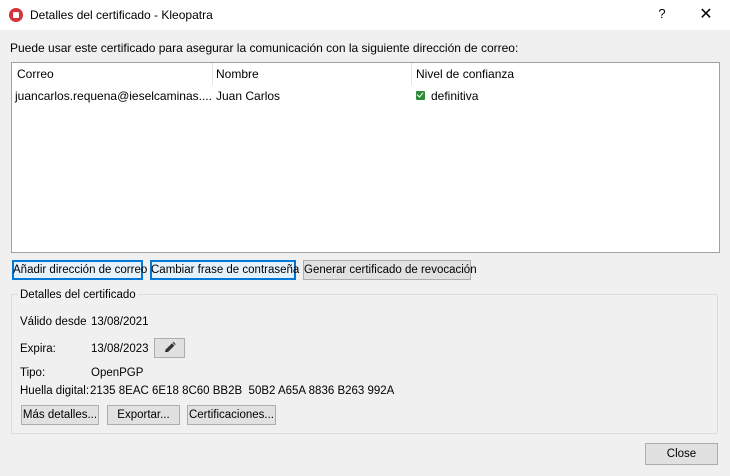  I want to click on valid-from-value: 13/08/2021, so click(120, 322).